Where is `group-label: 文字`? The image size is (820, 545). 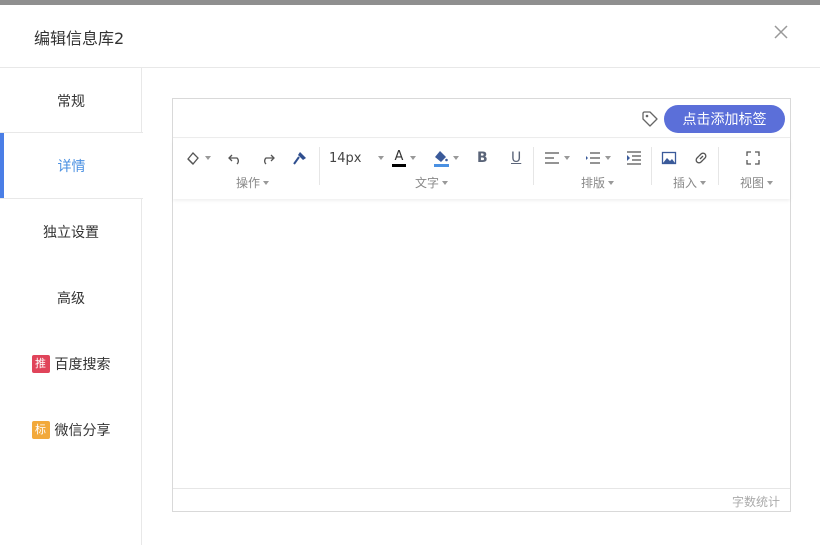
group-label: 文字 is located at coordinates (427, 183).